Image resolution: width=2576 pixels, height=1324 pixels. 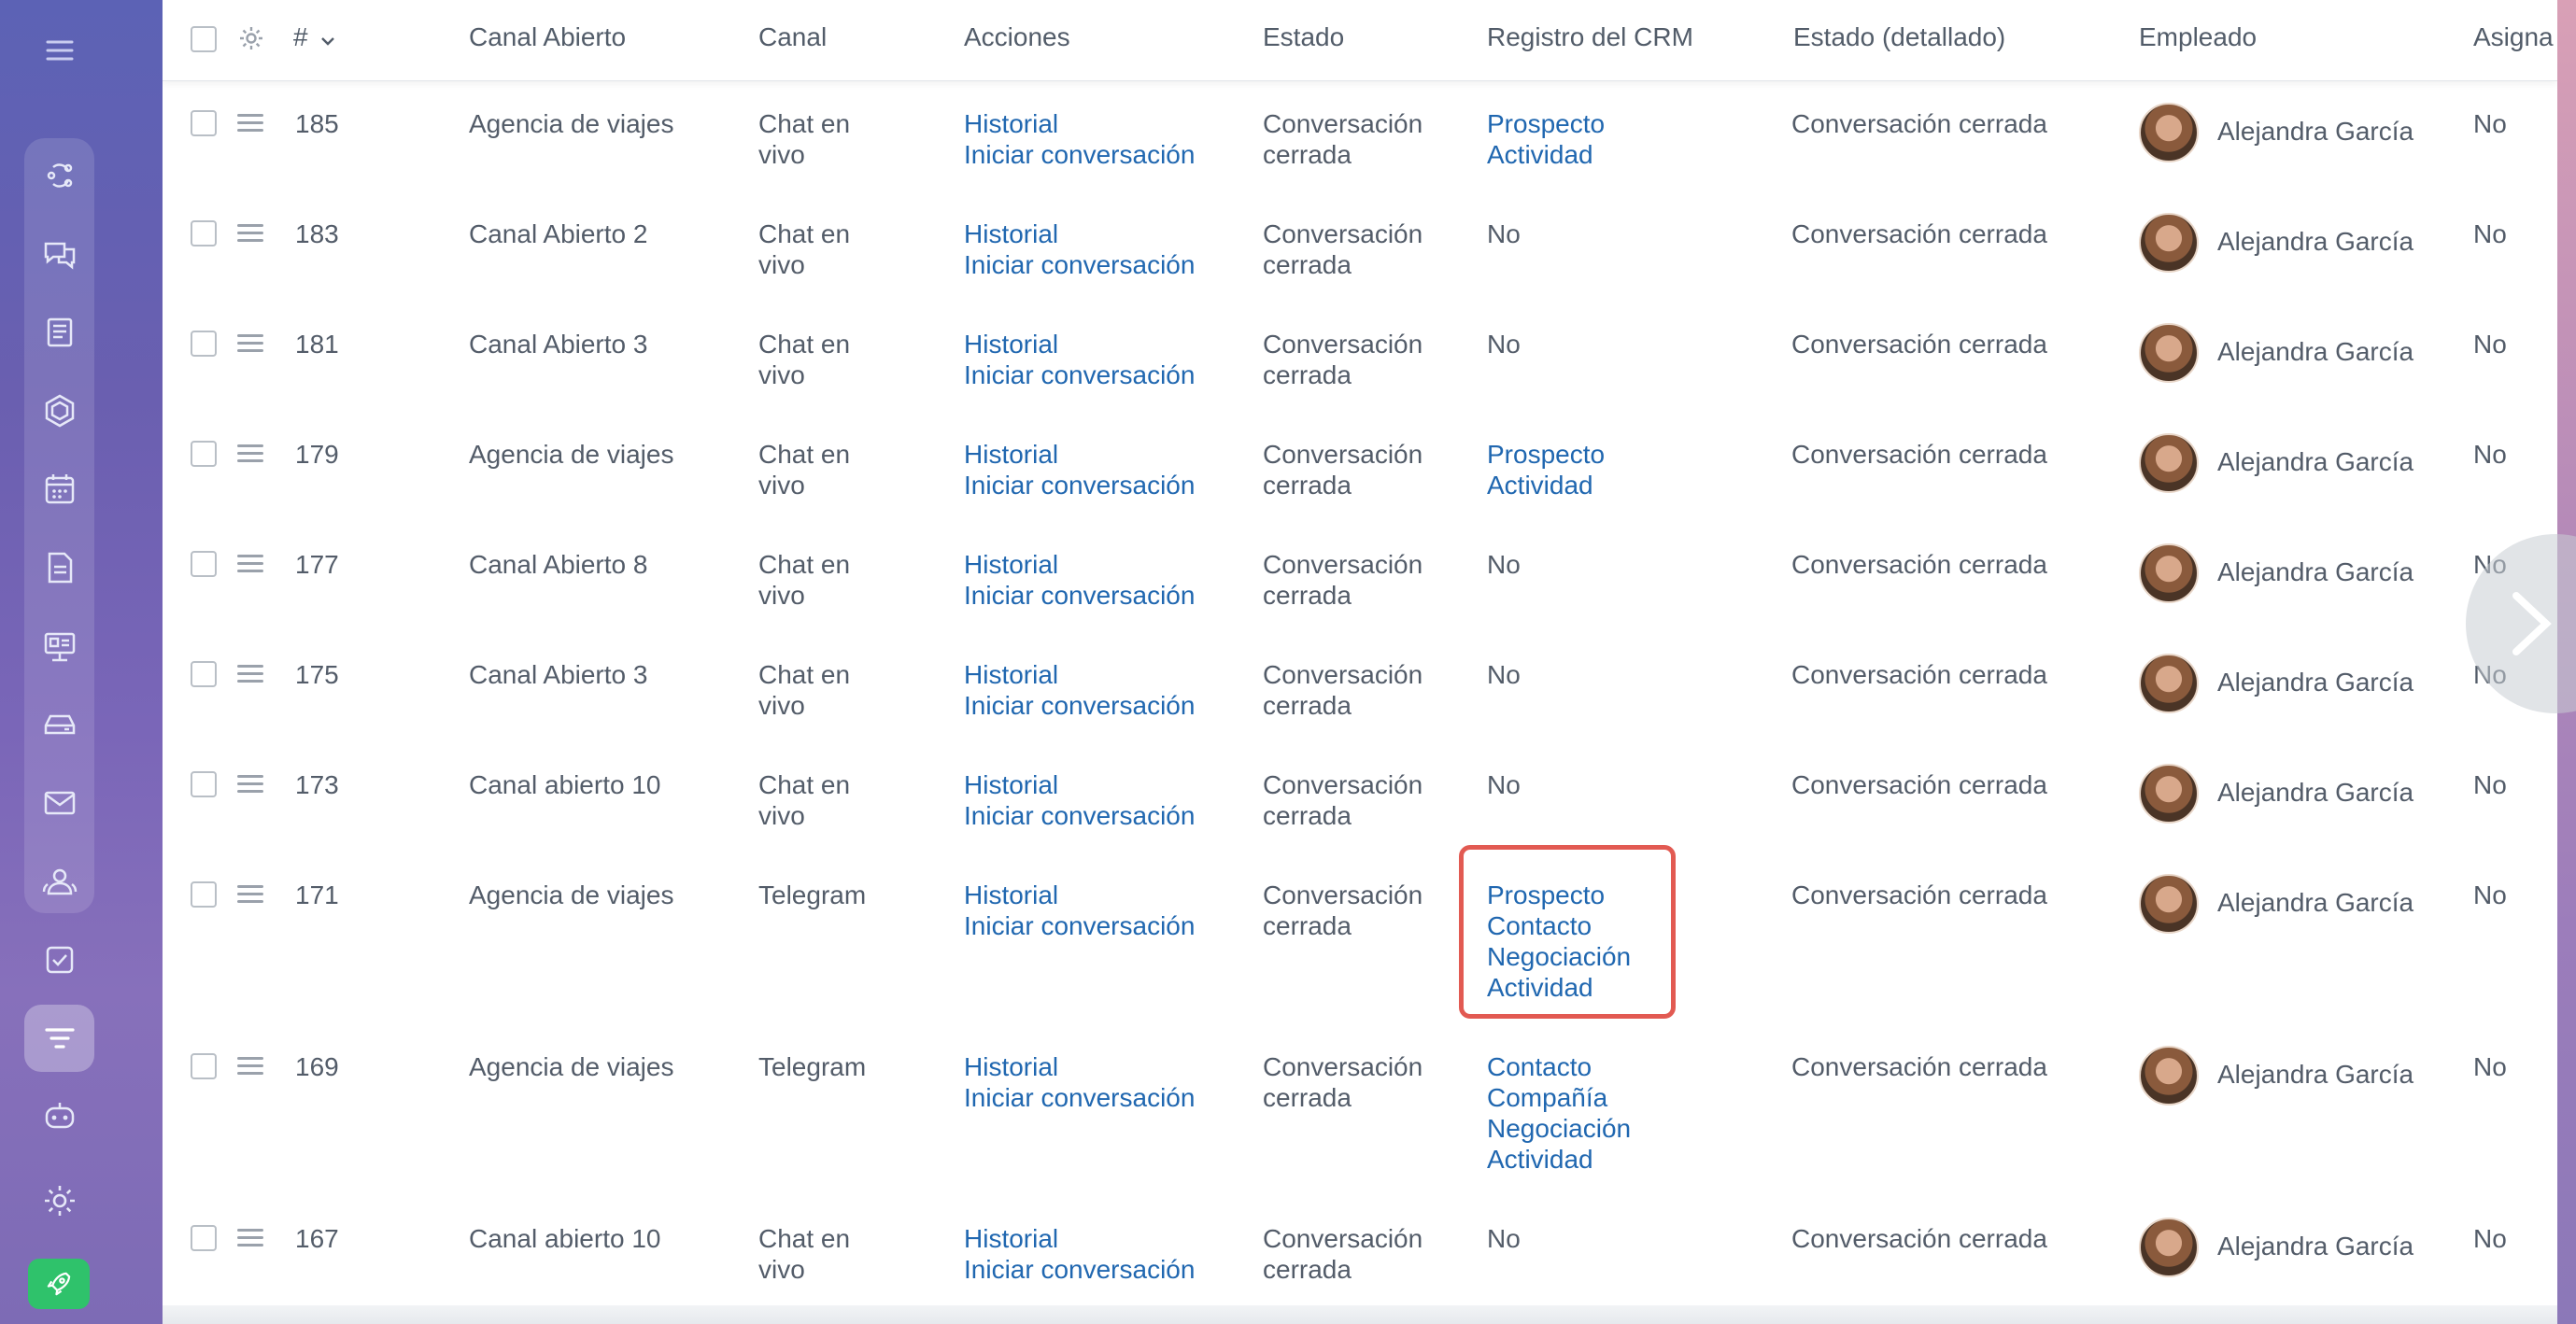 I want to click on document-icon, so click(x=59, y=567).